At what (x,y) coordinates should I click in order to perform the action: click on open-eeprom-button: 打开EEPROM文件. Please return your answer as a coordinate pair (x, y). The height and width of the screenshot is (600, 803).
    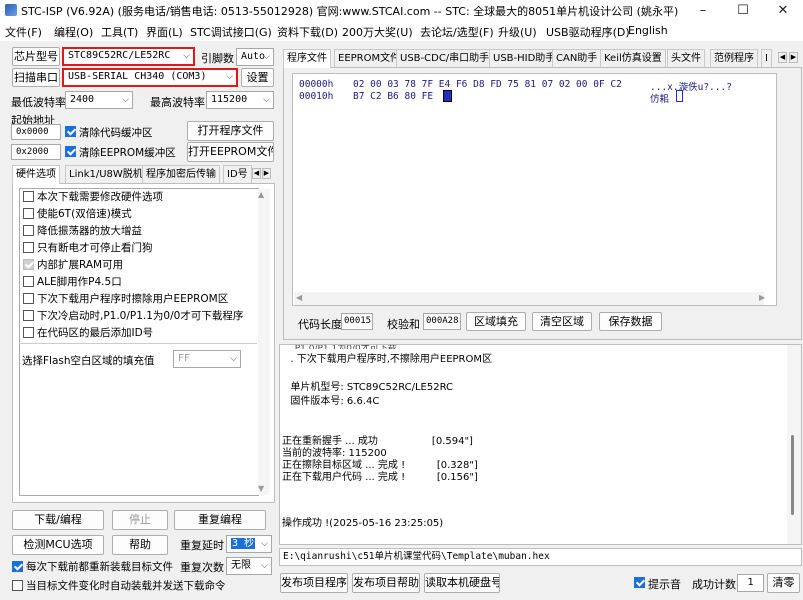
    Looking at the image, I should click on (230, 152).